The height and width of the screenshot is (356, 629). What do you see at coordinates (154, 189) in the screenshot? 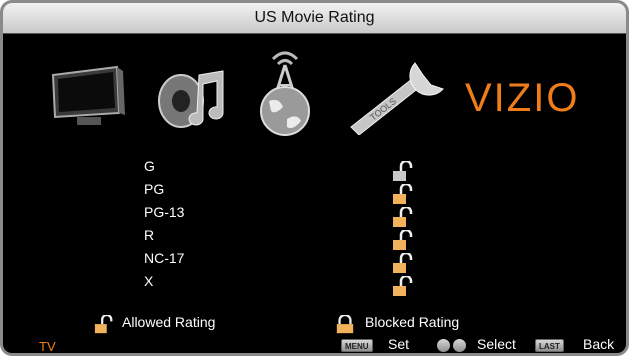
I see `rating-label-pg: PG` at bounding box center [154, 189].